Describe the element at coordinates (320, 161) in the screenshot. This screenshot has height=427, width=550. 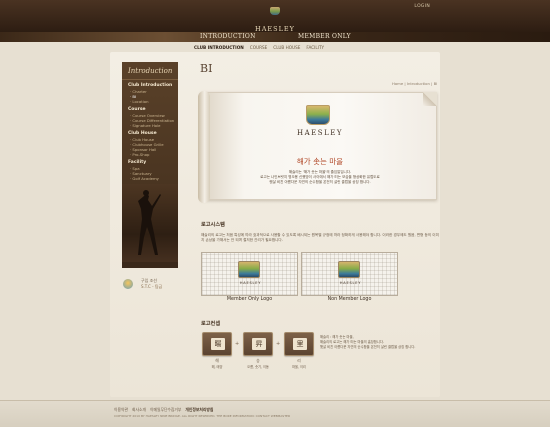
I see `hero-slogan: 해가 솟는 마을` at that location.